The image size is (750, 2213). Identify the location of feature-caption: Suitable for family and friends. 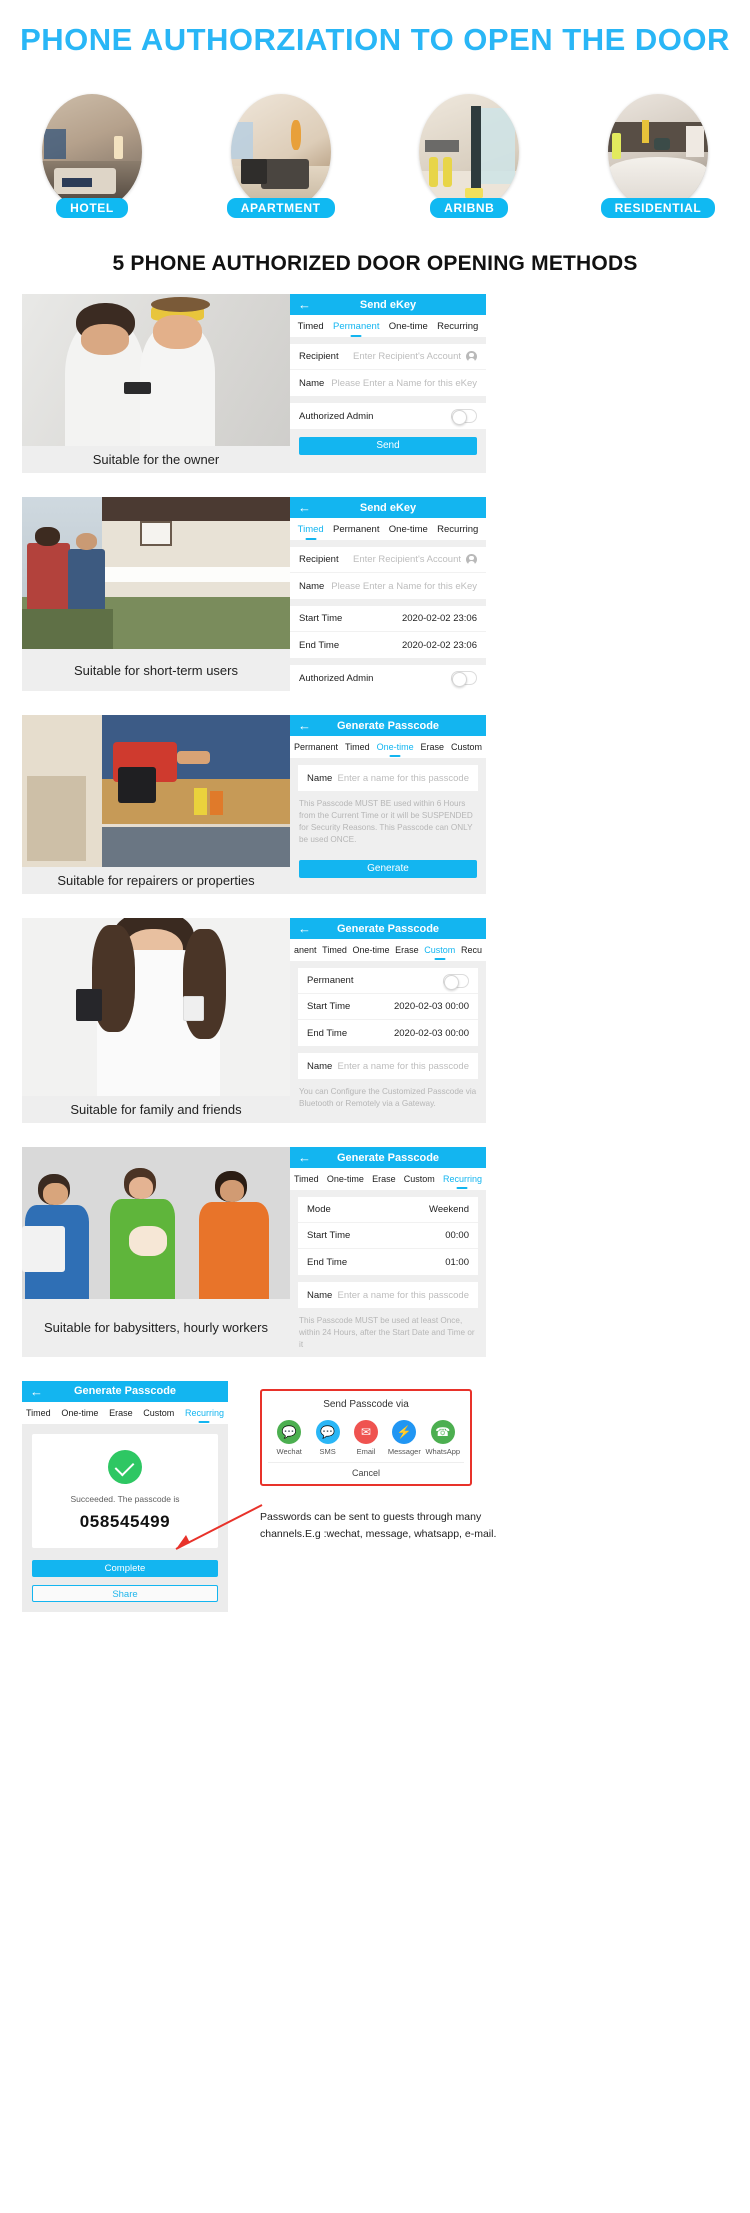
(156, 1109).